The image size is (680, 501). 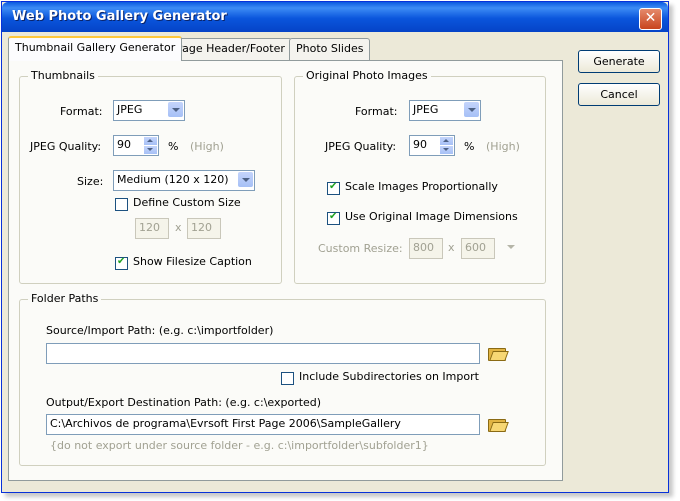 What do you see at coordinates (420, 144) in the screenshot?
I see `orig-quality-value: 90` at bounding box center [420, 144].